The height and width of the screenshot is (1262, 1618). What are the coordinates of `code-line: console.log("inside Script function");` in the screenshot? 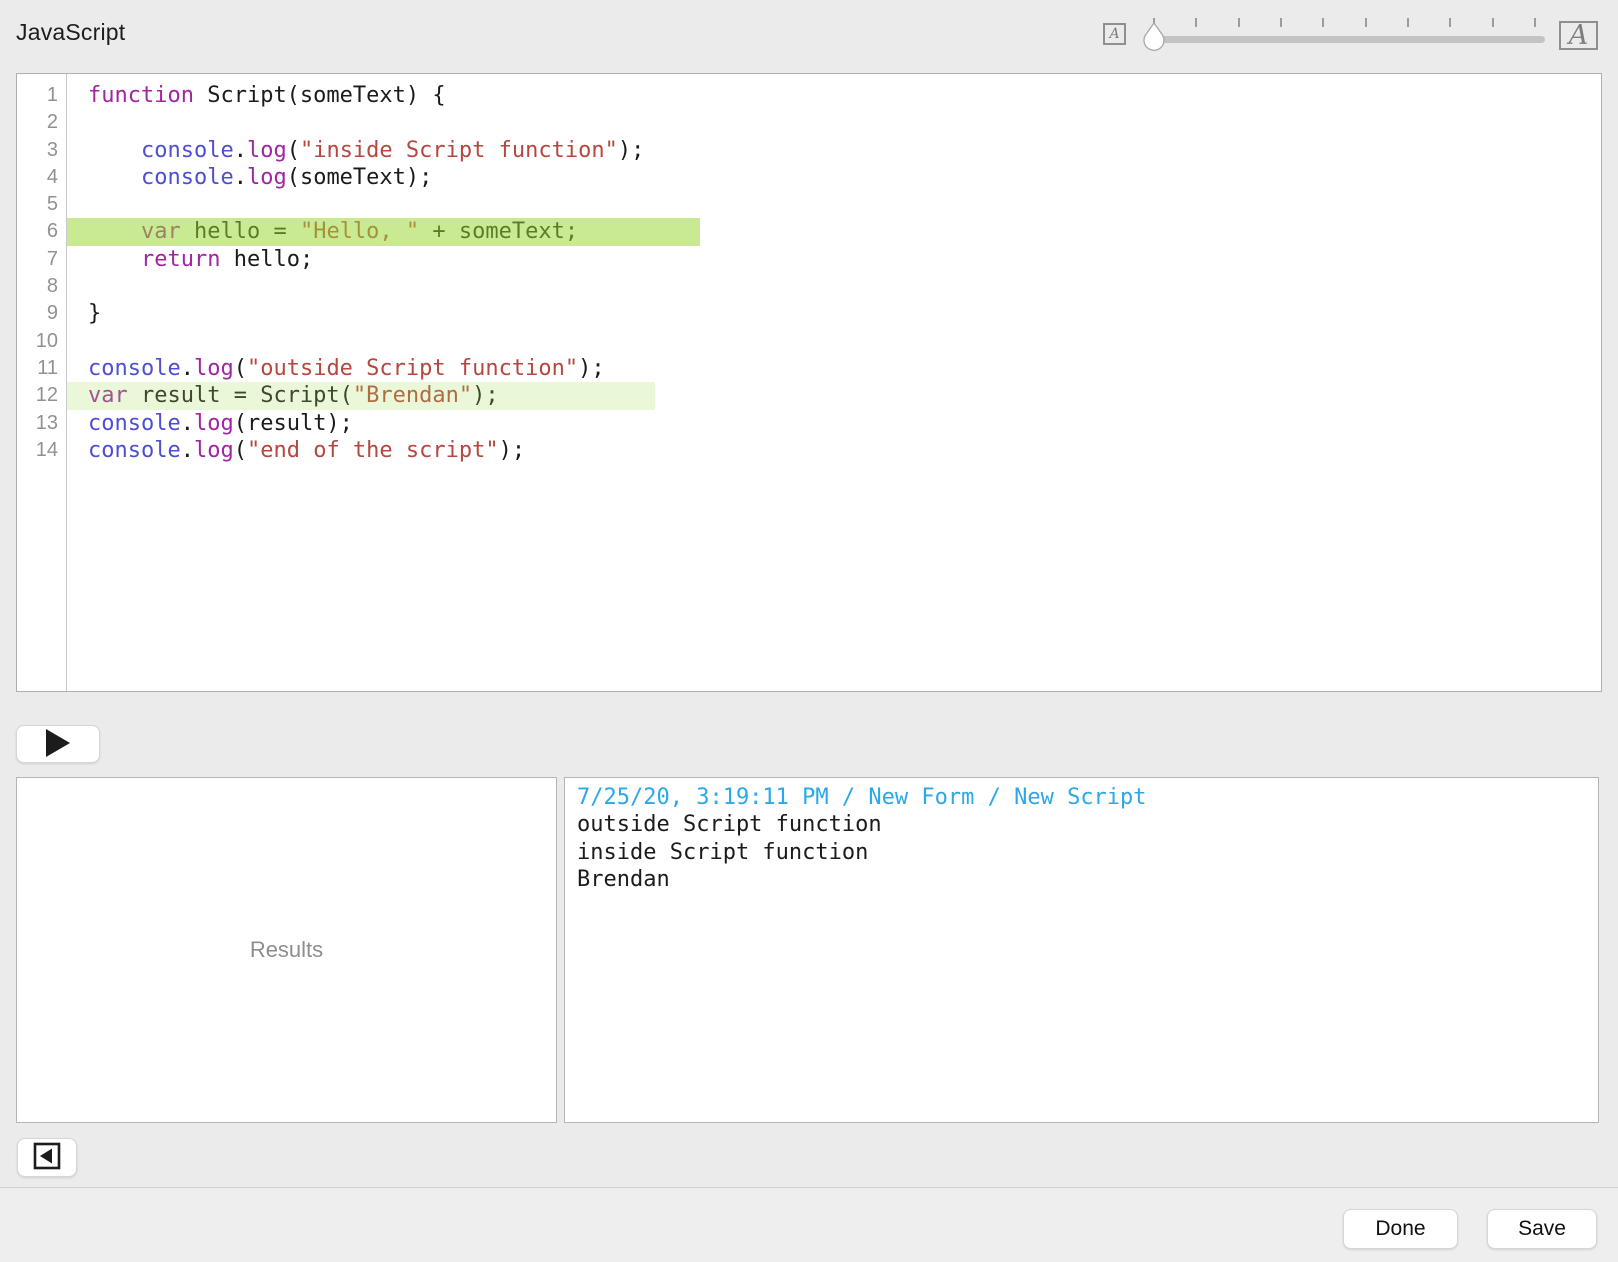 It's located at (844, 150).